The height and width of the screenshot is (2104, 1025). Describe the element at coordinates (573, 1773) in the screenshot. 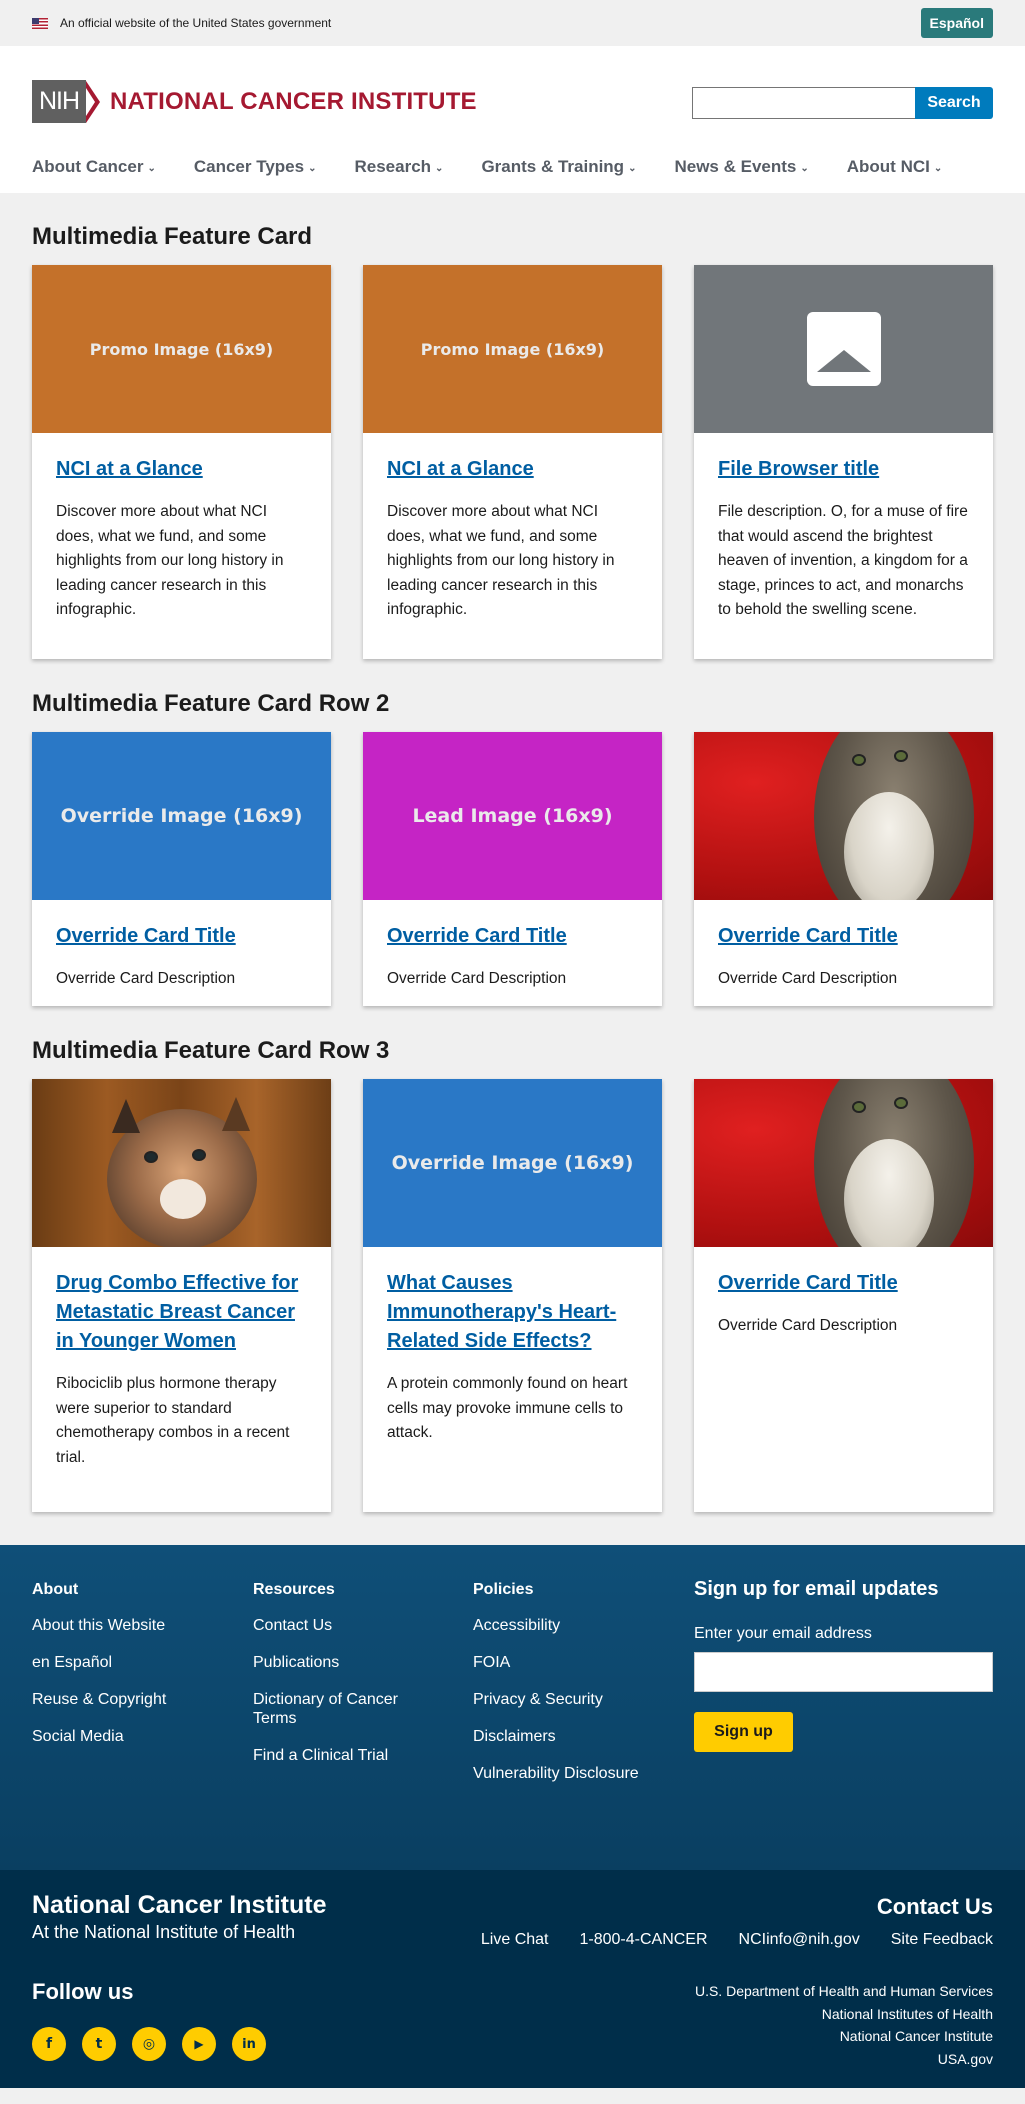

I see `footer-link: Vulnerability Disclosure` at that location.